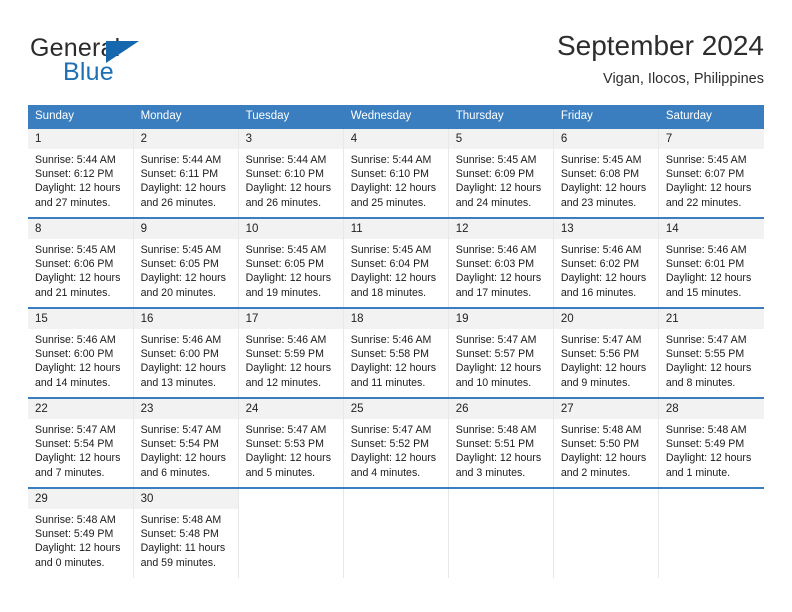 Image resolution: width=792 pixels, height=612 pixels. Describe the element at coordinates (711, 319) in the screenshot. I see `day-number: 21` at that location.